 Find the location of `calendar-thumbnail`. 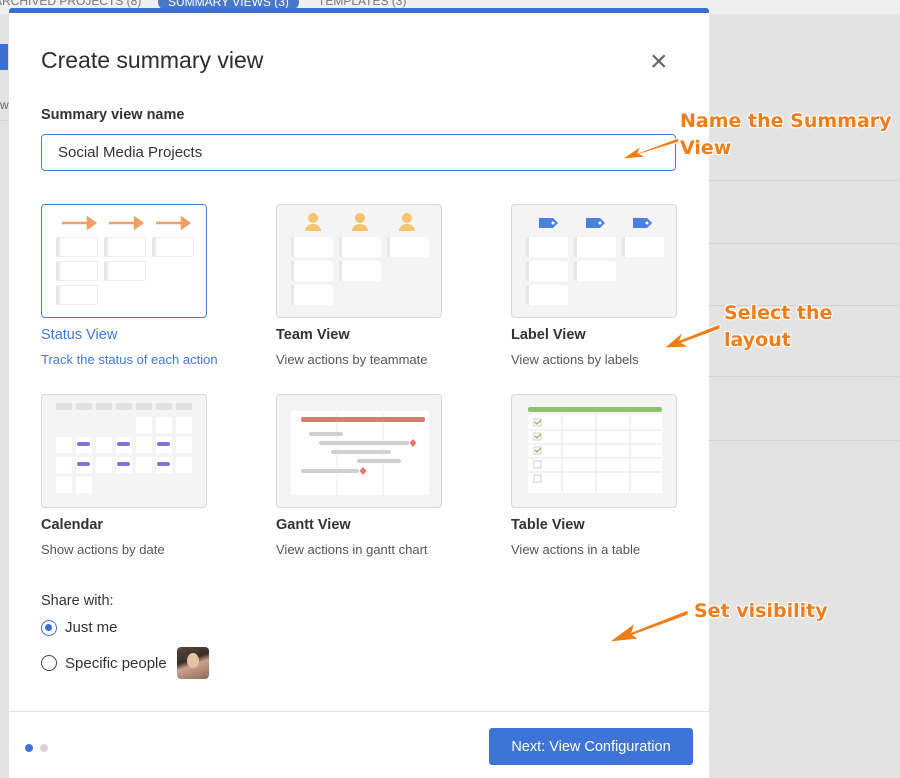

calendar-thumbnail is located at coordinates (124, 451).